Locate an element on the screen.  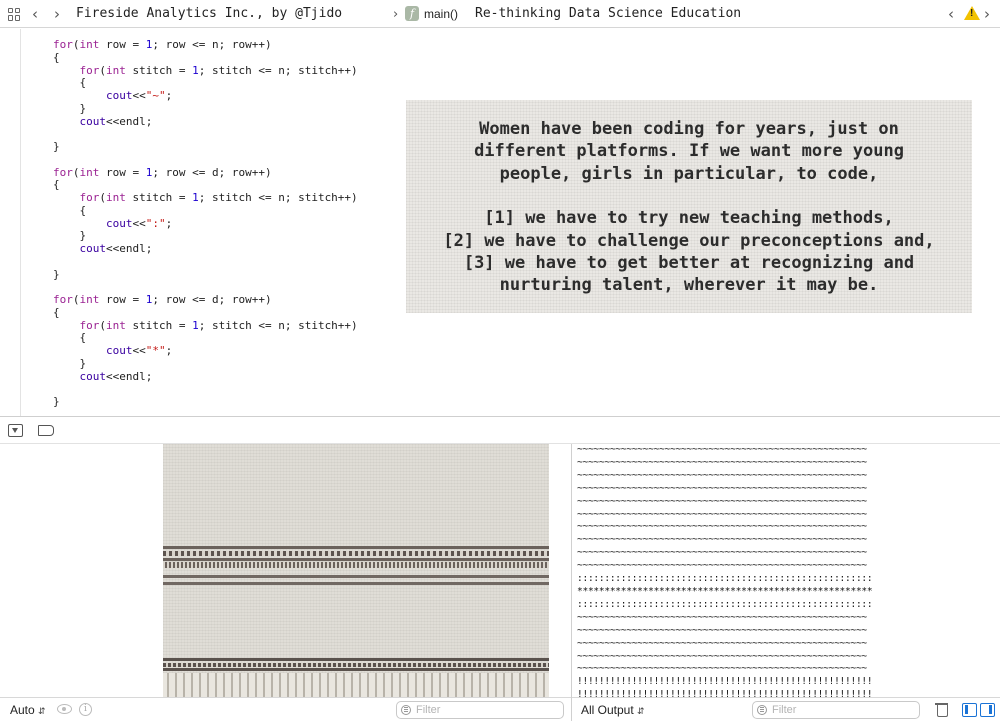
code-token: "~" is located at coordinates (155, 95).